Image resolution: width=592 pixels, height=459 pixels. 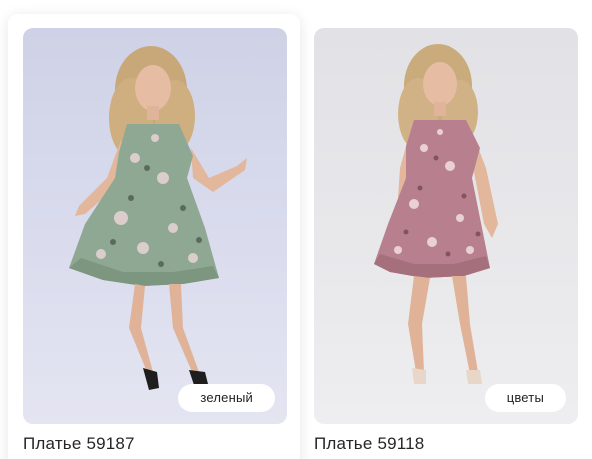 I want to click on color-tag-chip: зеленый, so click(x=226, y=398).